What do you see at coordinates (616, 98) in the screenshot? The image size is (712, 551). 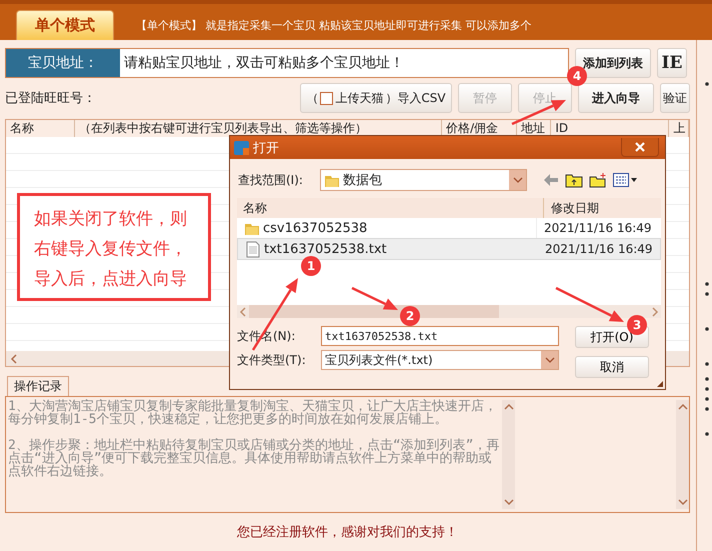 I see `wizard-button: 进入向导` at bounding box center [616, 98].